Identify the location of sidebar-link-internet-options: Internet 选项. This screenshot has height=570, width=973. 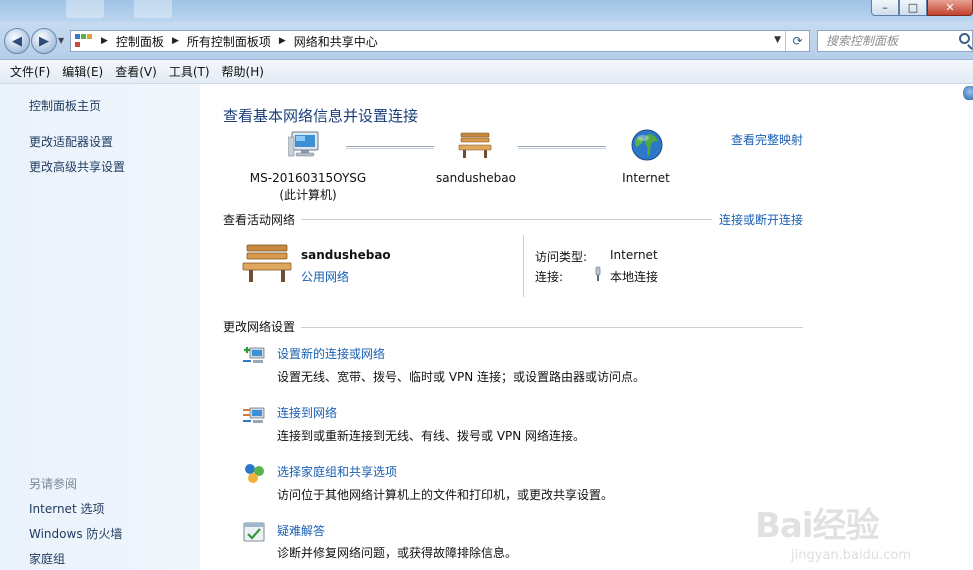
(66, 508).